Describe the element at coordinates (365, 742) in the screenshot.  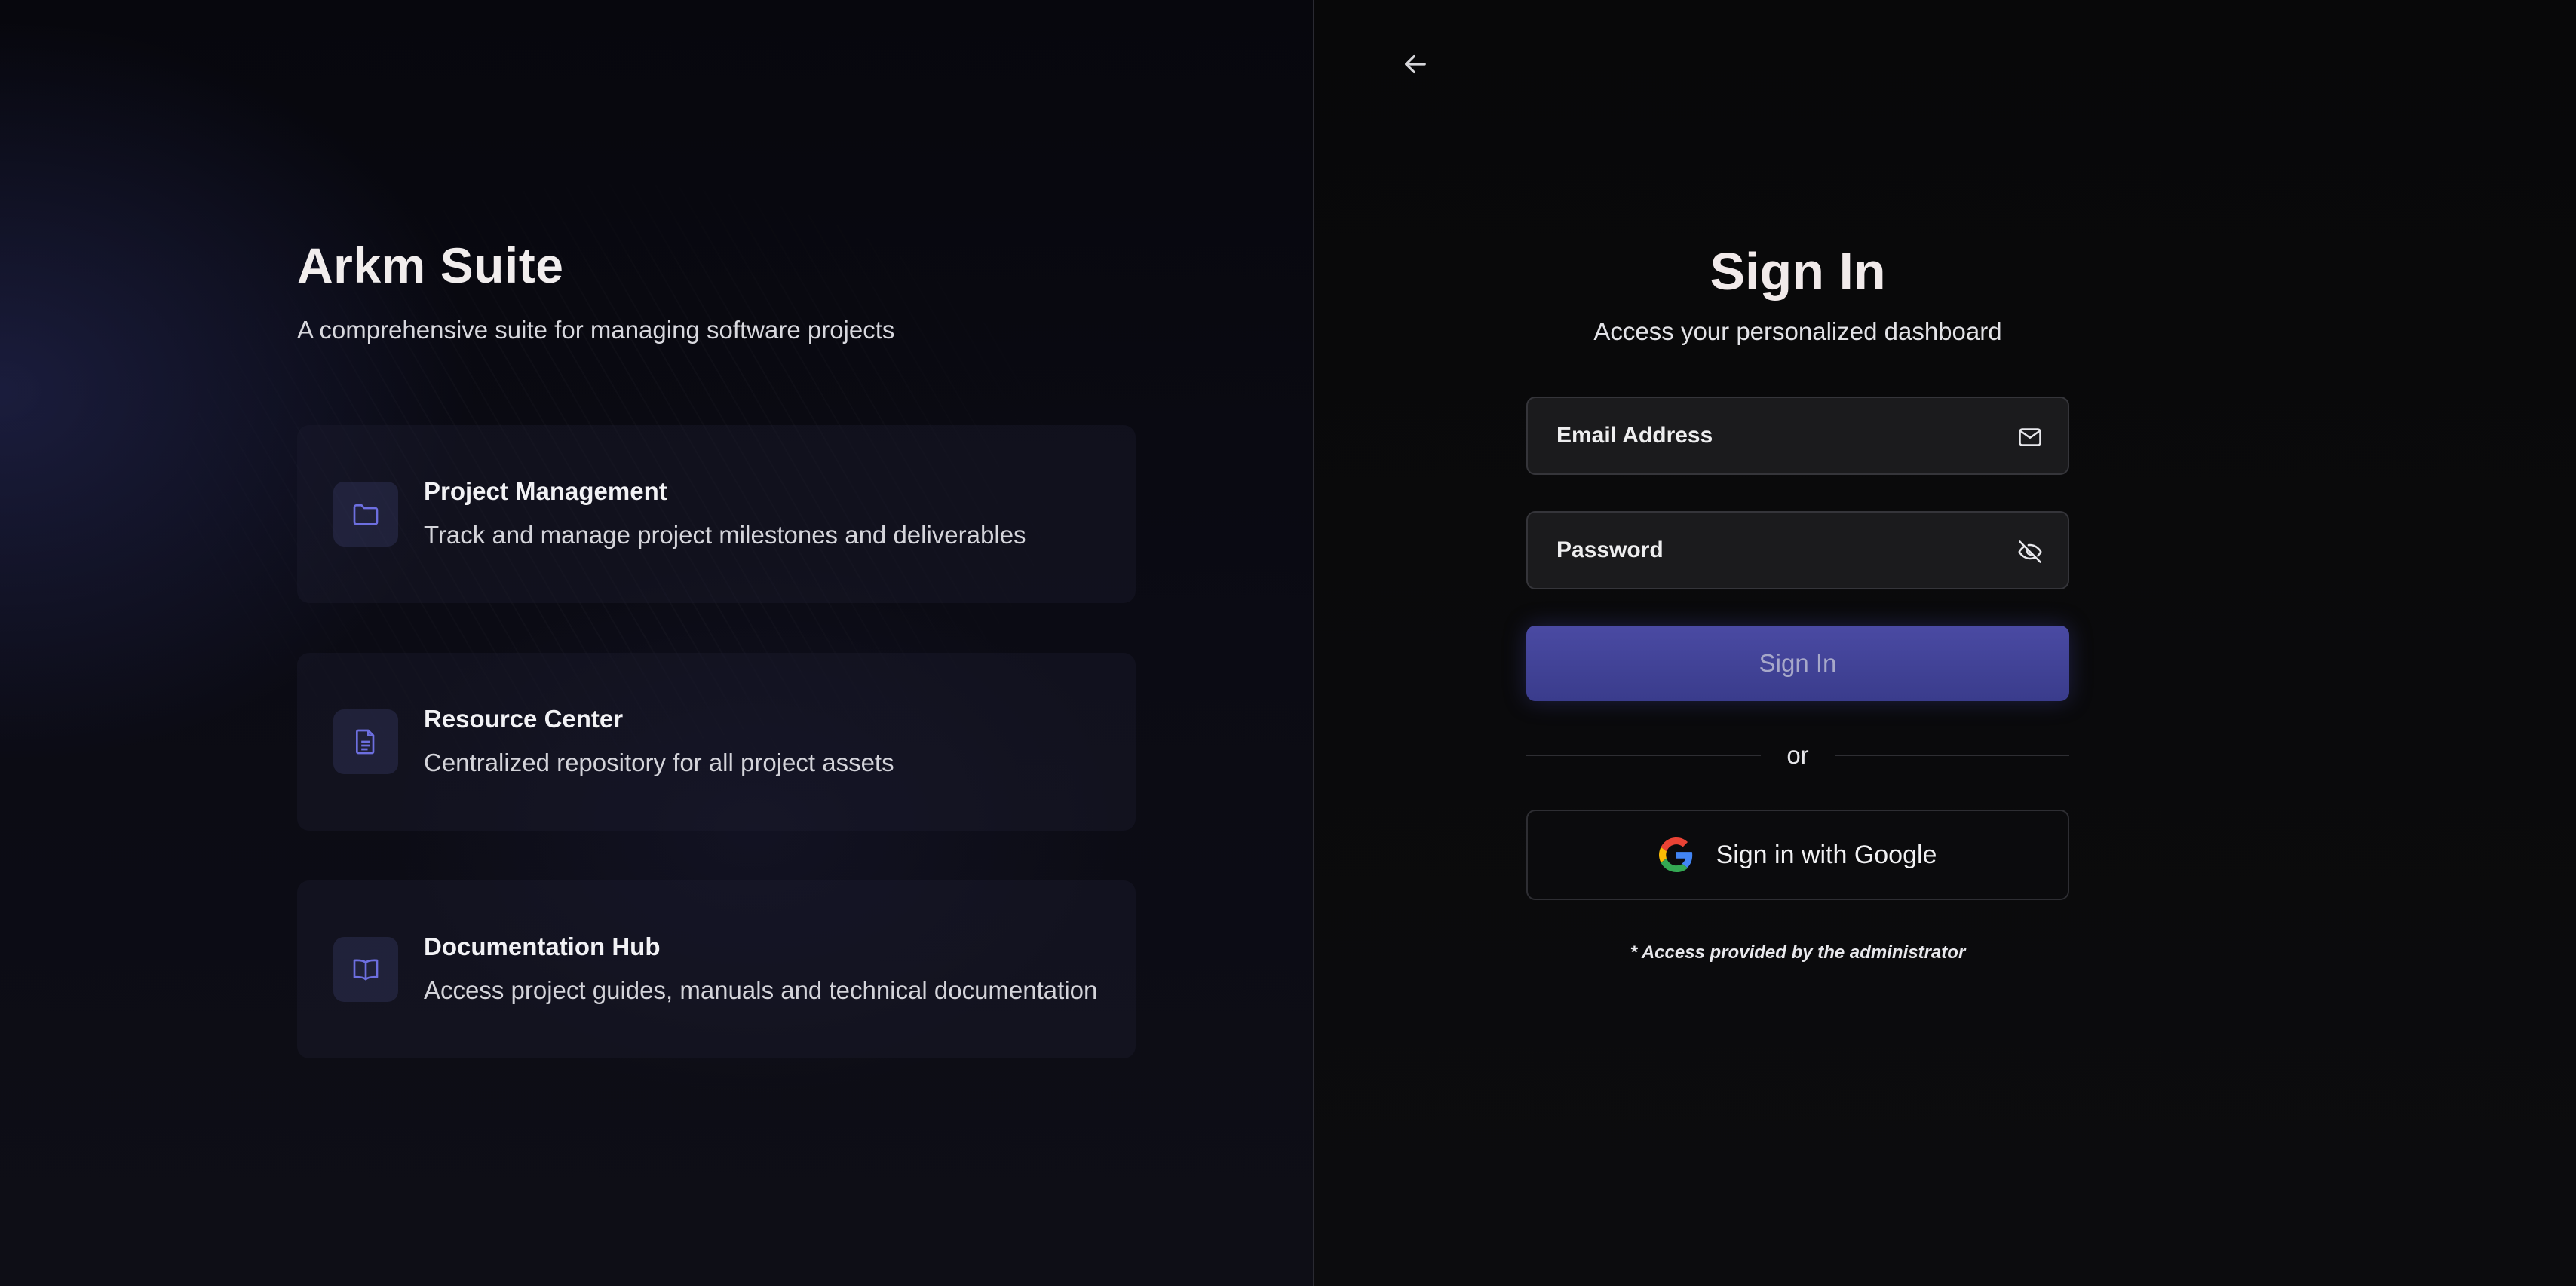
I see `document-icon` at that location.